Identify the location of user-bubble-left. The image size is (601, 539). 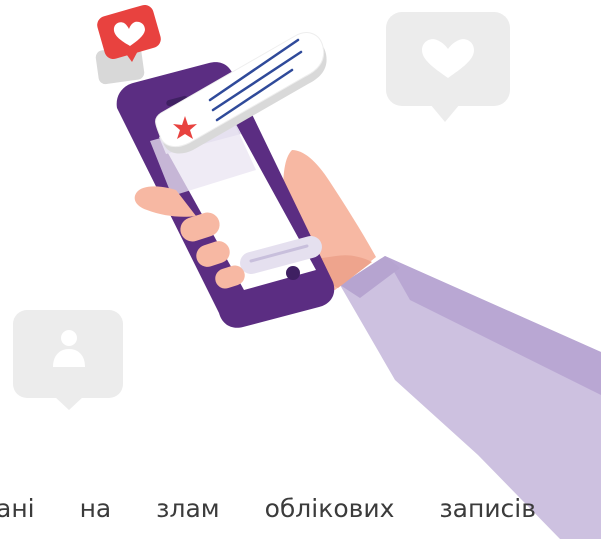
(68, 360).